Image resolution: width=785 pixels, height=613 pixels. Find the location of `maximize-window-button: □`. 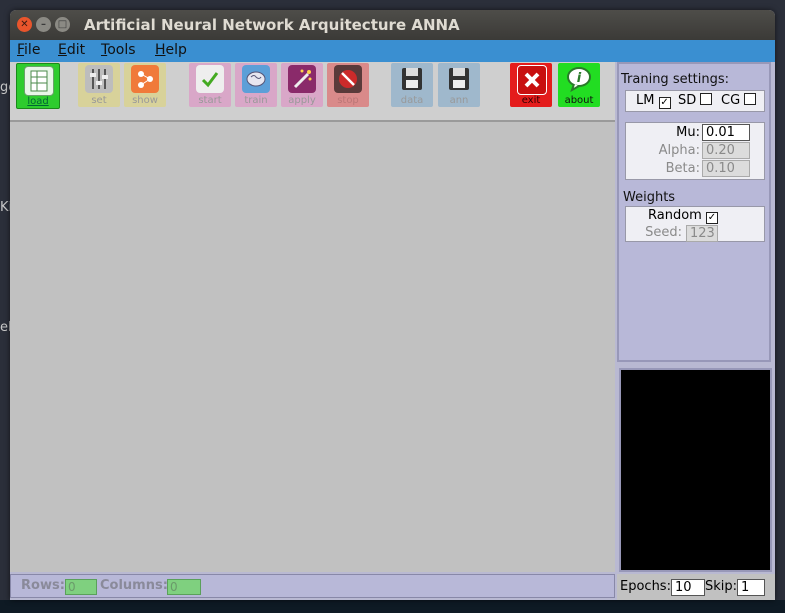

maximize-window-button: □ is located at coordinates (62, 24).